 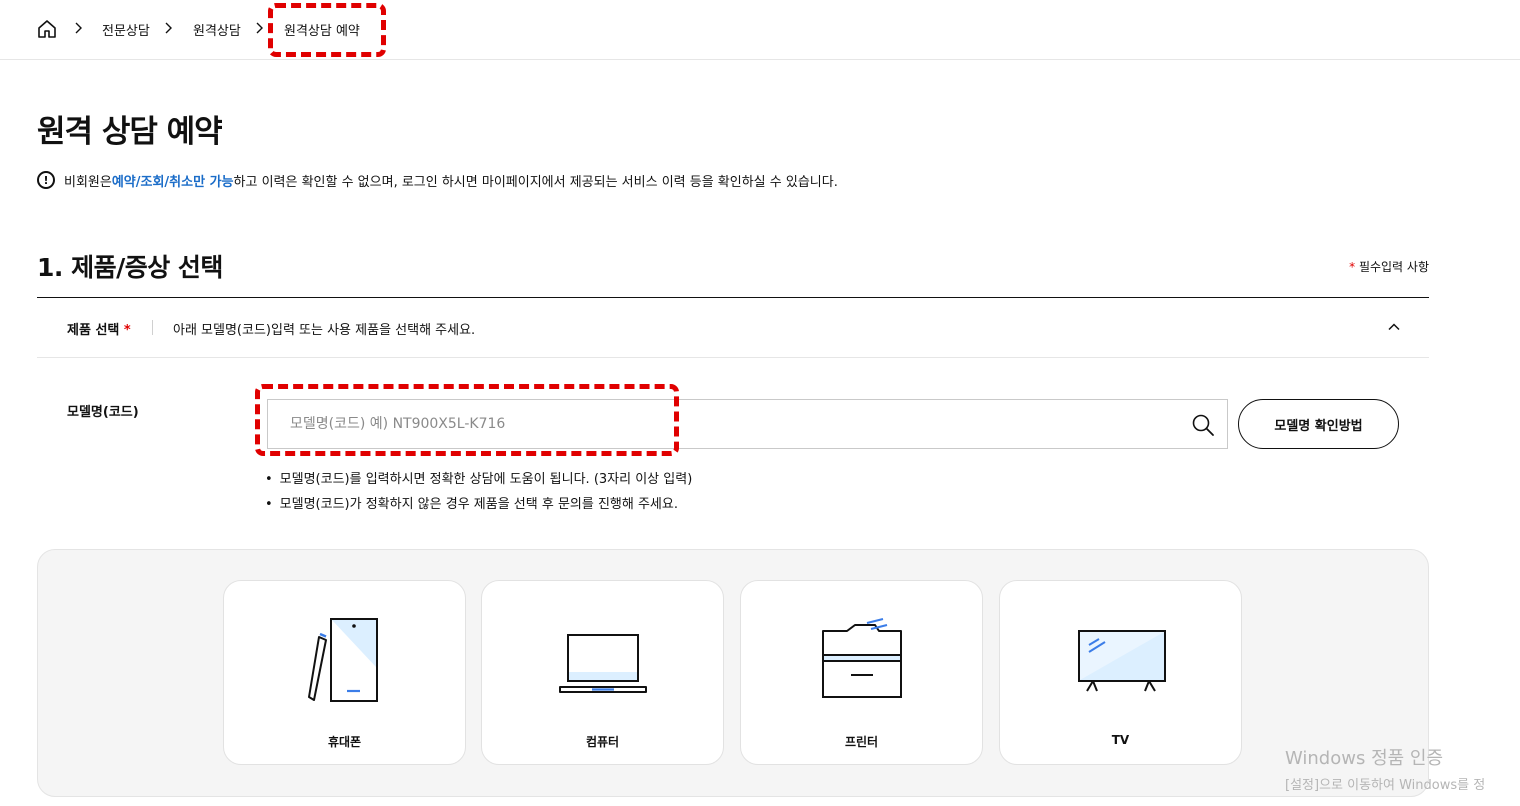 I want to click on home-icon, so click(x=47, y=29).